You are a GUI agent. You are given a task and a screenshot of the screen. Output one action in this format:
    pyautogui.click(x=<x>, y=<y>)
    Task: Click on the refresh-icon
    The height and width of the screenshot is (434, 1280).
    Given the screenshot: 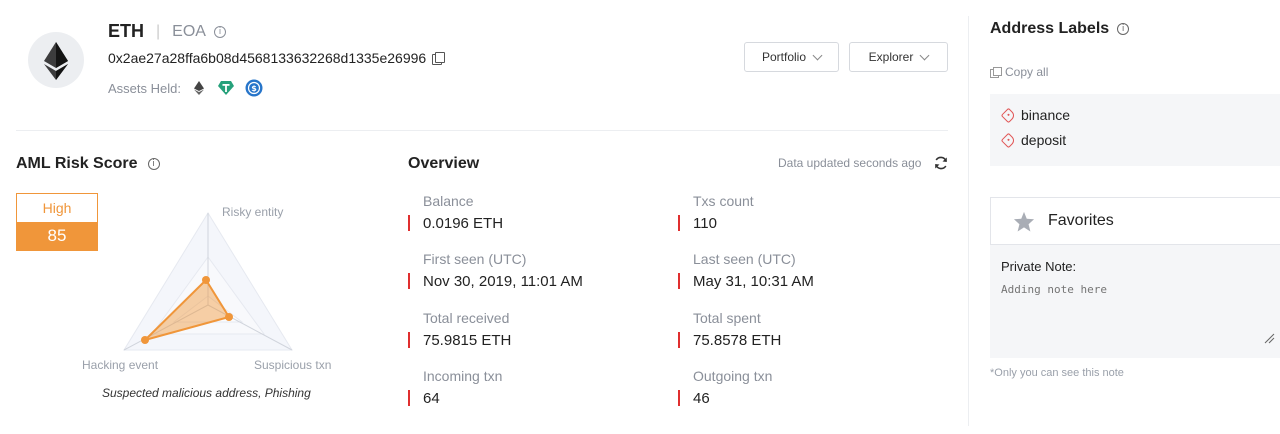 What is the action you would take?
    pyautogui.click(x=941, y=163)
    